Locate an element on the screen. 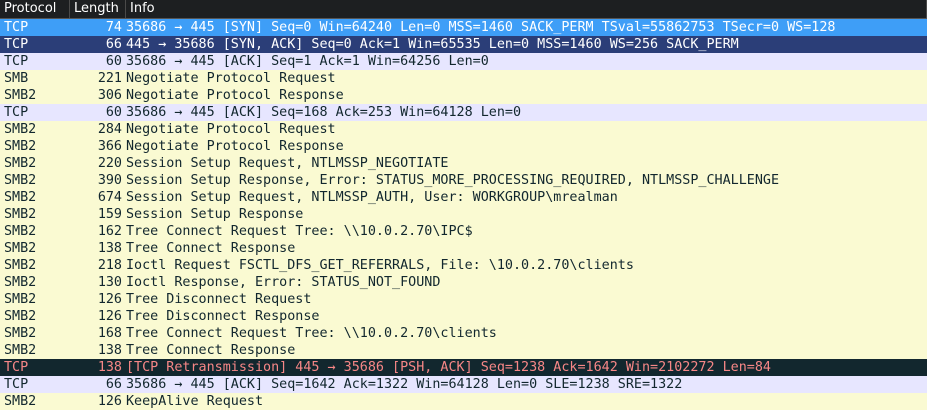  cell-length: 162 is located at coordinates (109, 231).